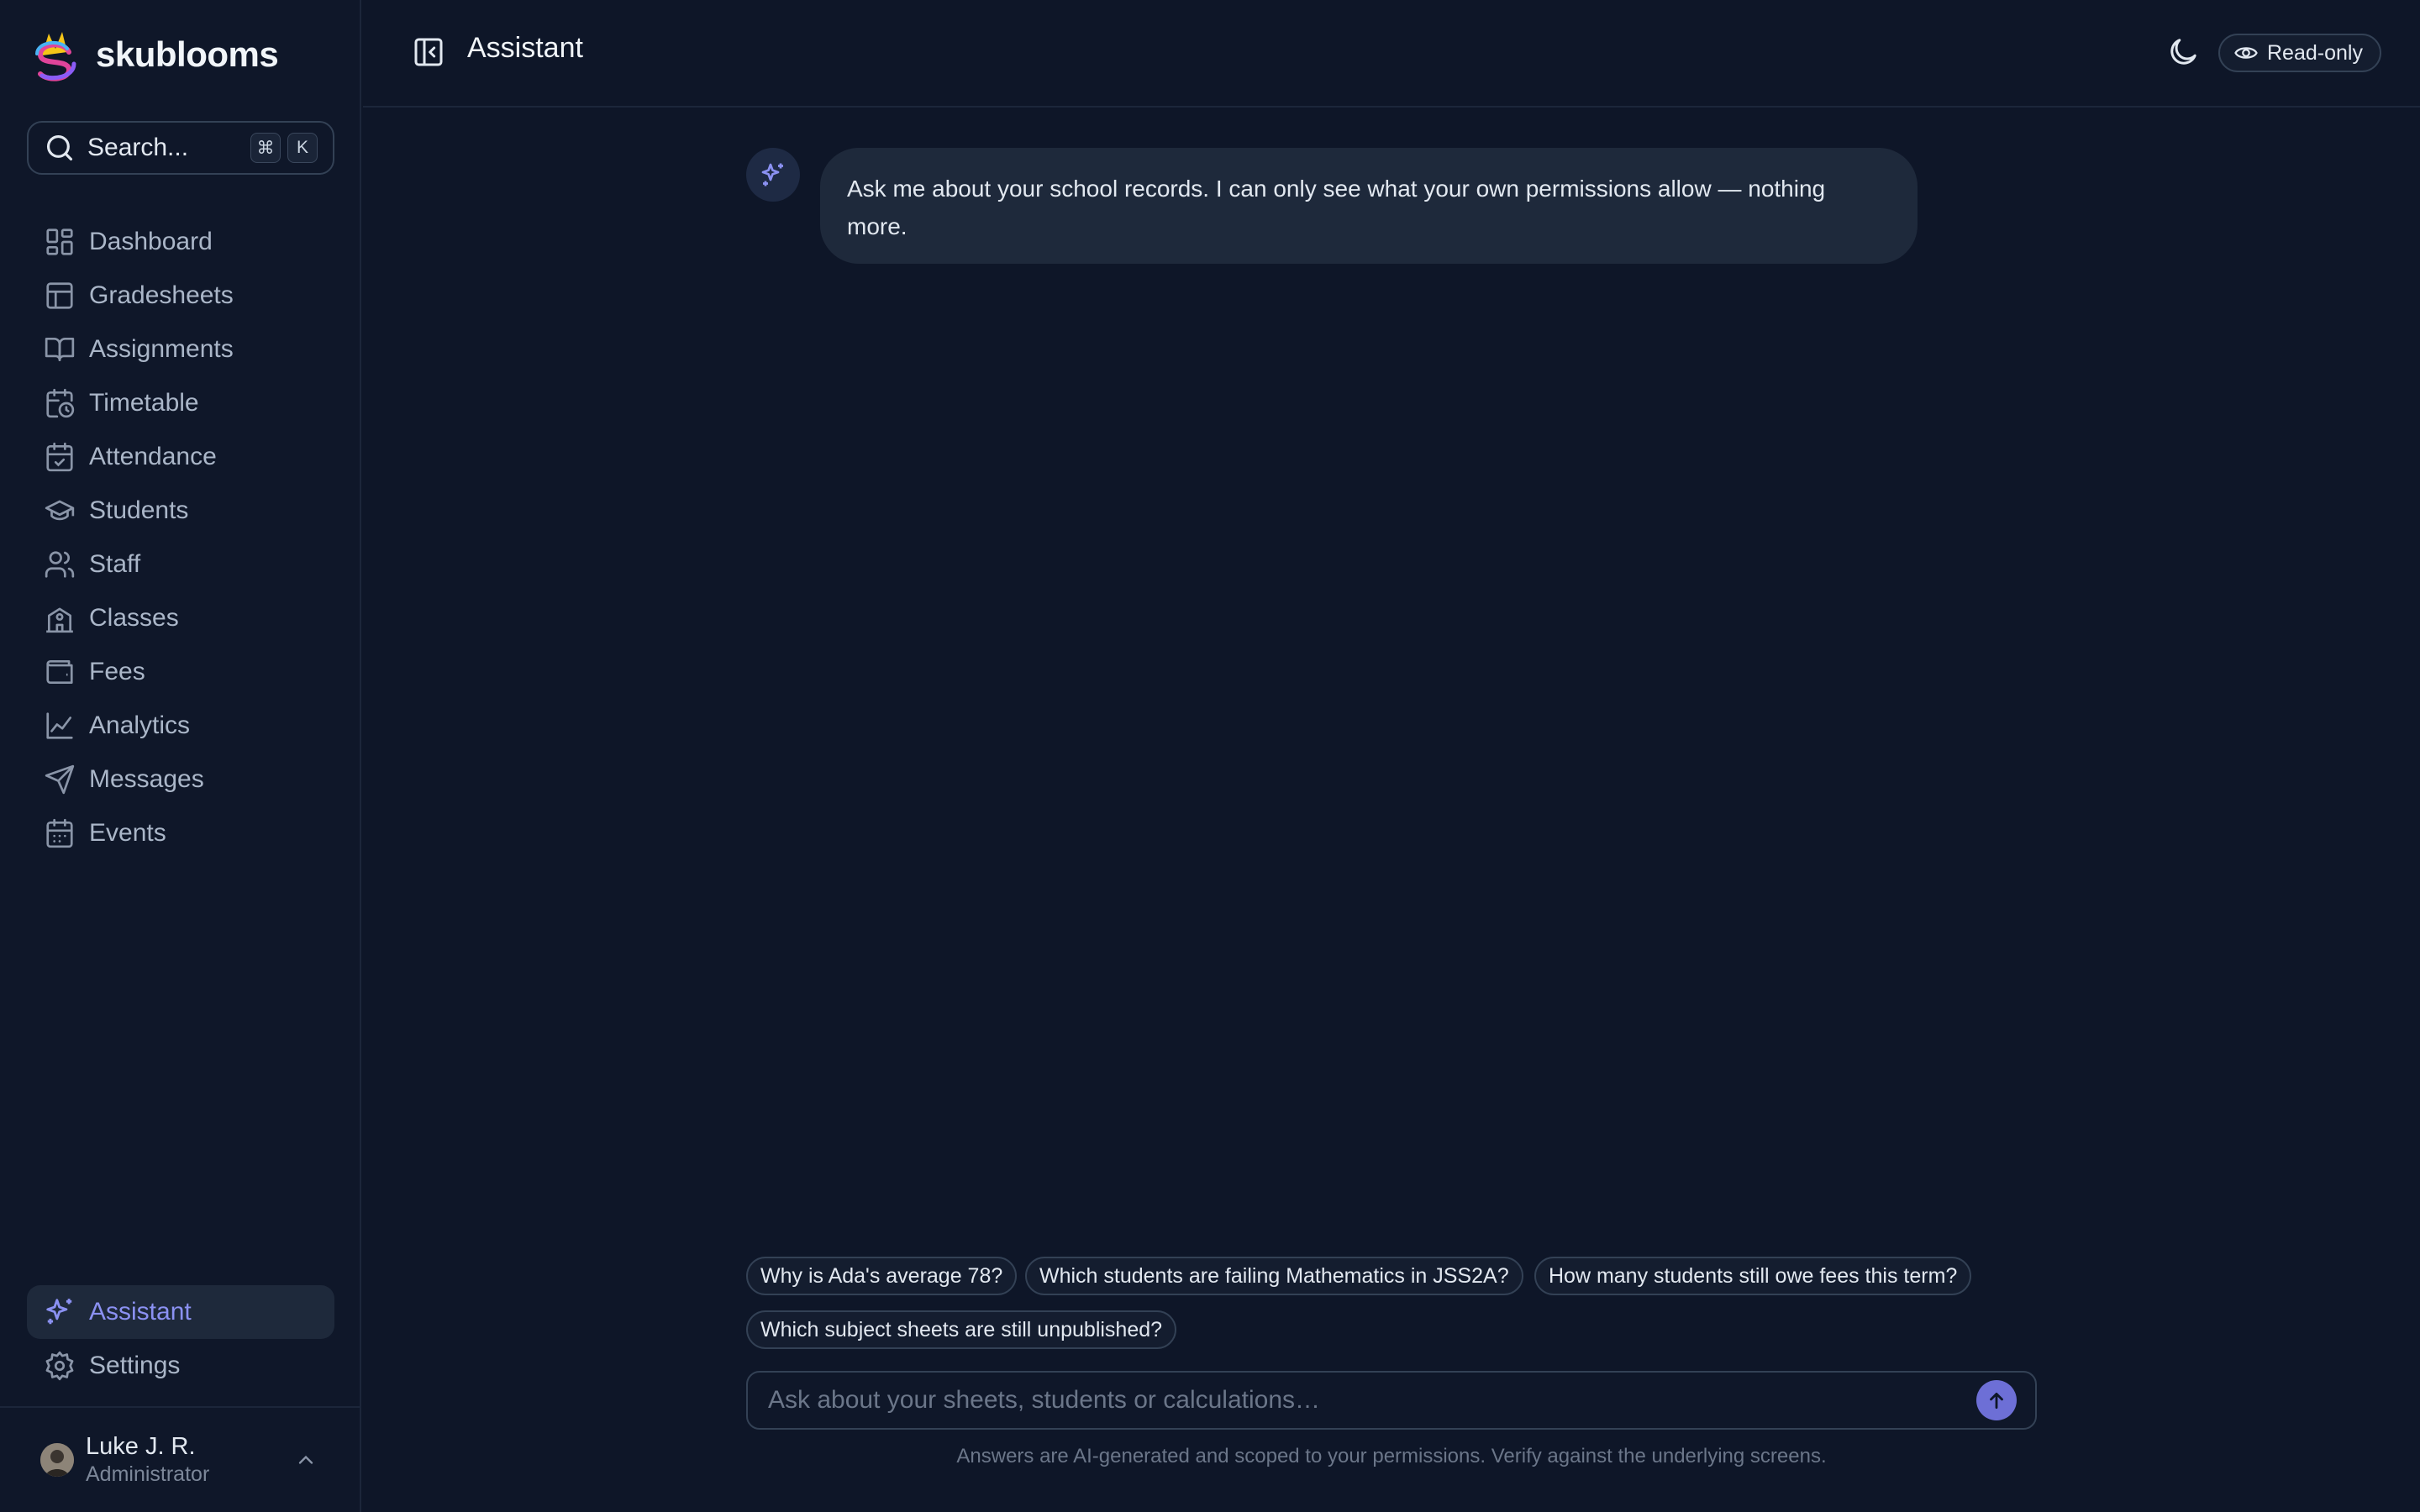 The width and height of the screenshot is (2420, 1512). Describe the element at coordinates (139, 510) in the screenshot. I see `sidebar-item-label: Students` at that location.